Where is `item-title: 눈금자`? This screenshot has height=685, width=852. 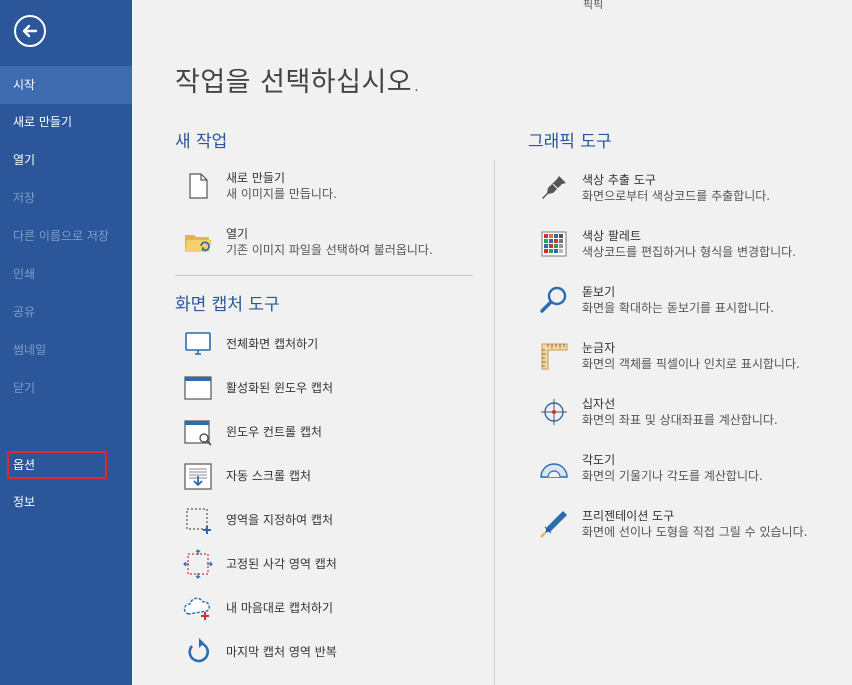
item-title: 눈금자 is located at coordinates (599, 348).